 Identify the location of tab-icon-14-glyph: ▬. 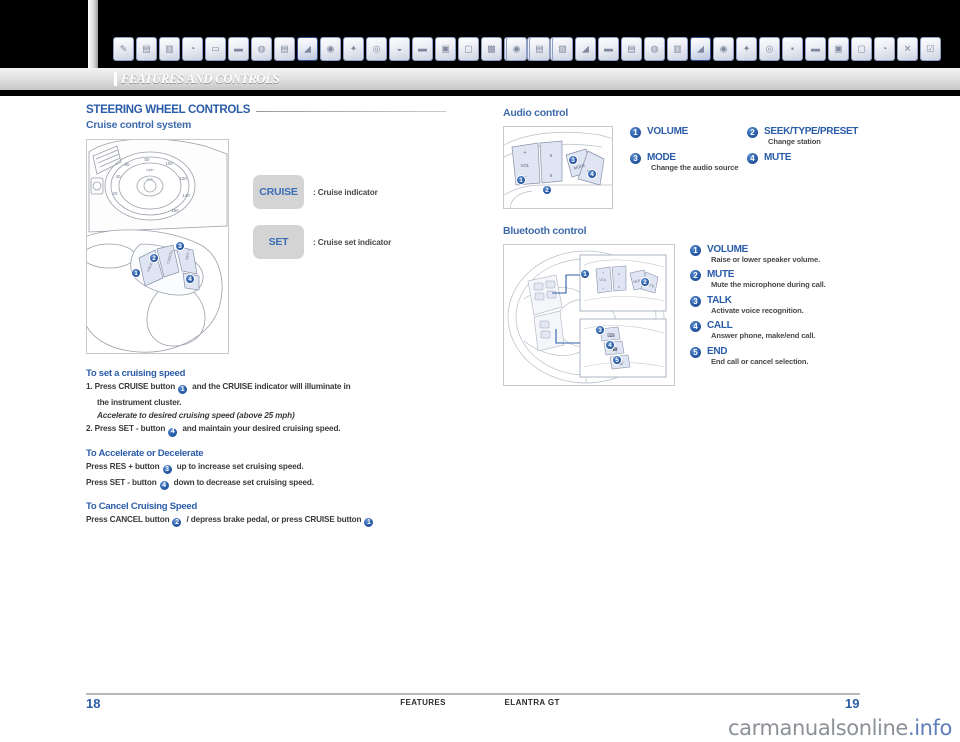
(422, 48).